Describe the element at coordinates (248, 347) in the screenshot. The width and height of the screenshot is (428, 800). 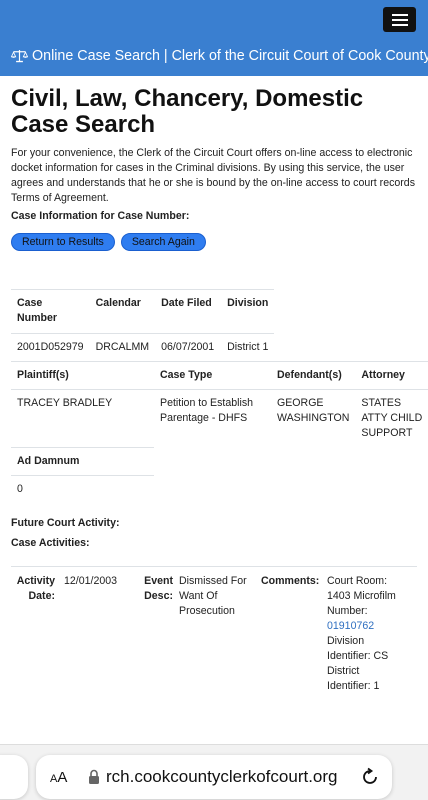
I see `division-value: District 1` at that location.